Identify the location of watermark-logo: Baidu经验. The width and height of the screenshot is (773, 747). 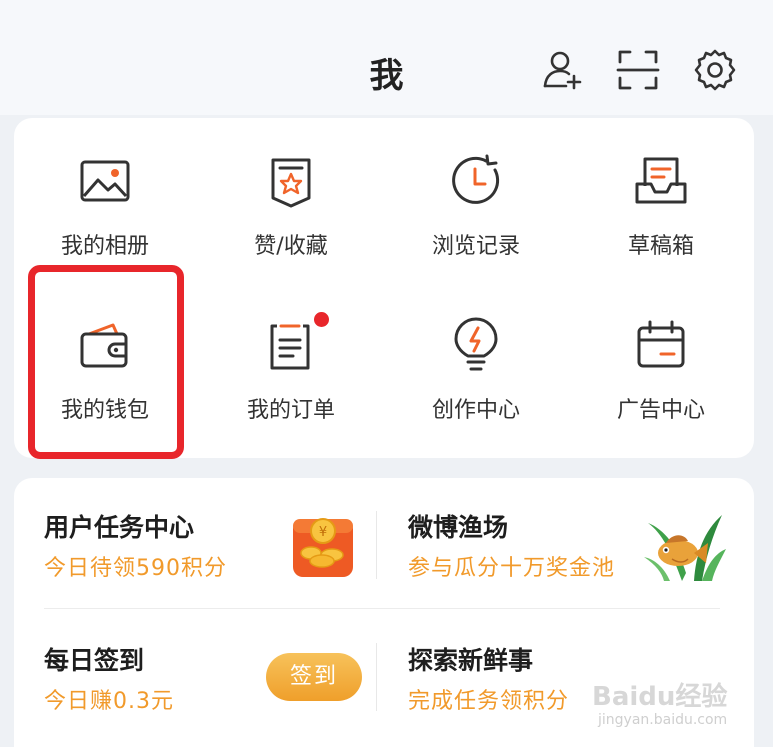
(660, 697).